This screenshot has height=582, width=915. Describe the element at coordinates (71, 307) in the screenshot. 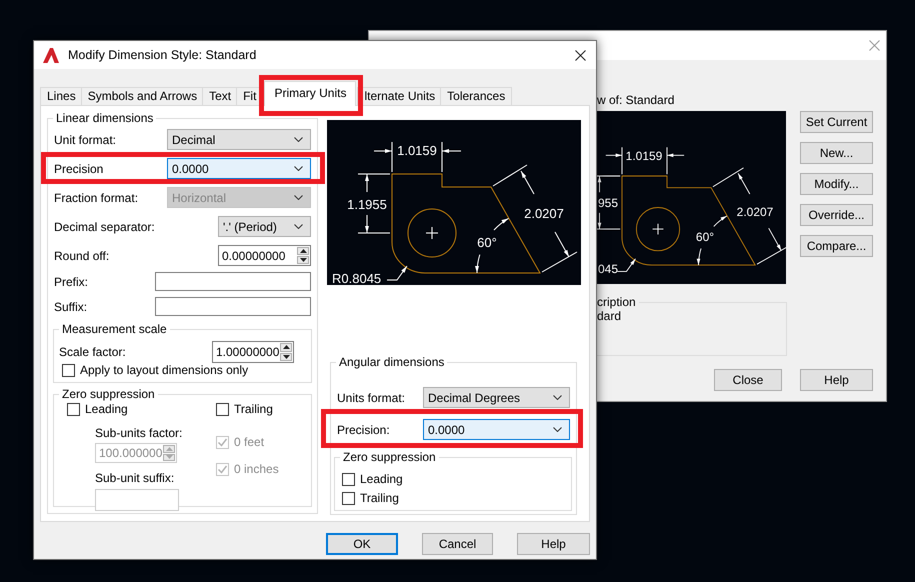

I see `field-label: Suffix:` at that location.